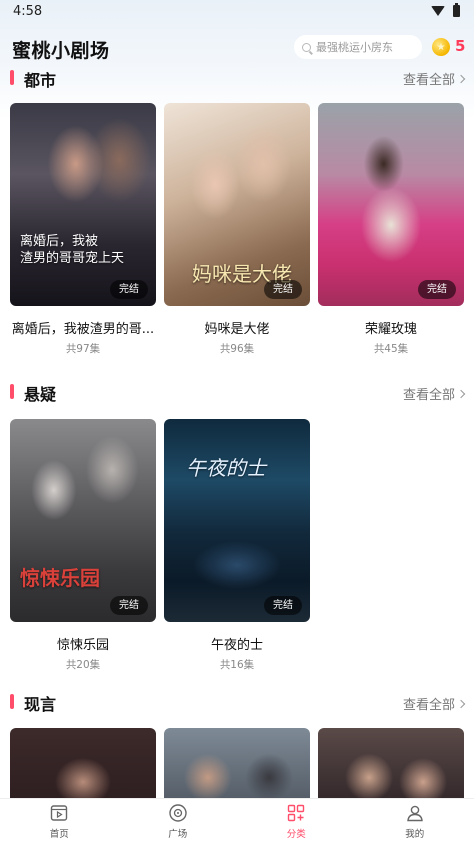 Image resolution: width=474 pixels, height=845 pixels. I want to click on status-icons, so click(445, 11).